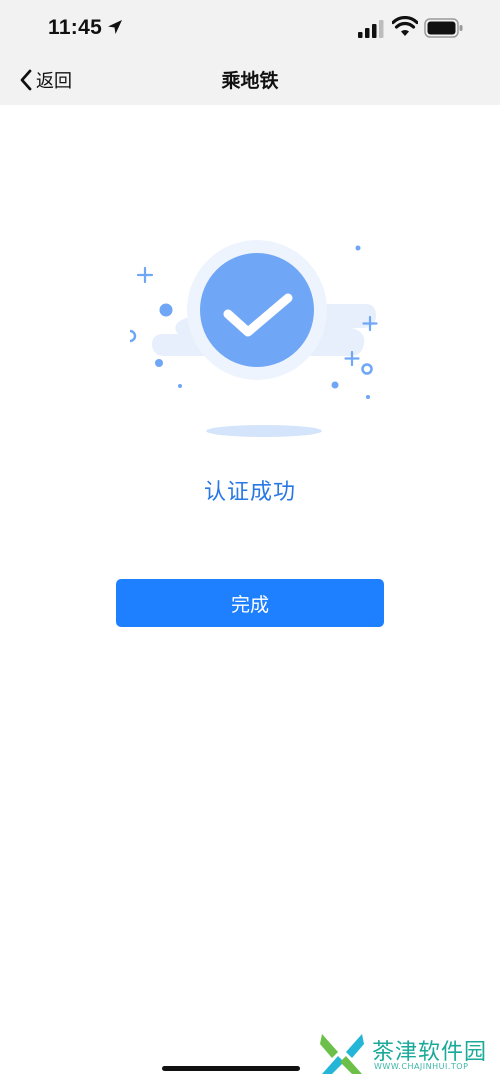 The image size is (500, 1081). Describe the element at coordinates (371, 29) in the screenshot. I see `signal-icon` at that location.